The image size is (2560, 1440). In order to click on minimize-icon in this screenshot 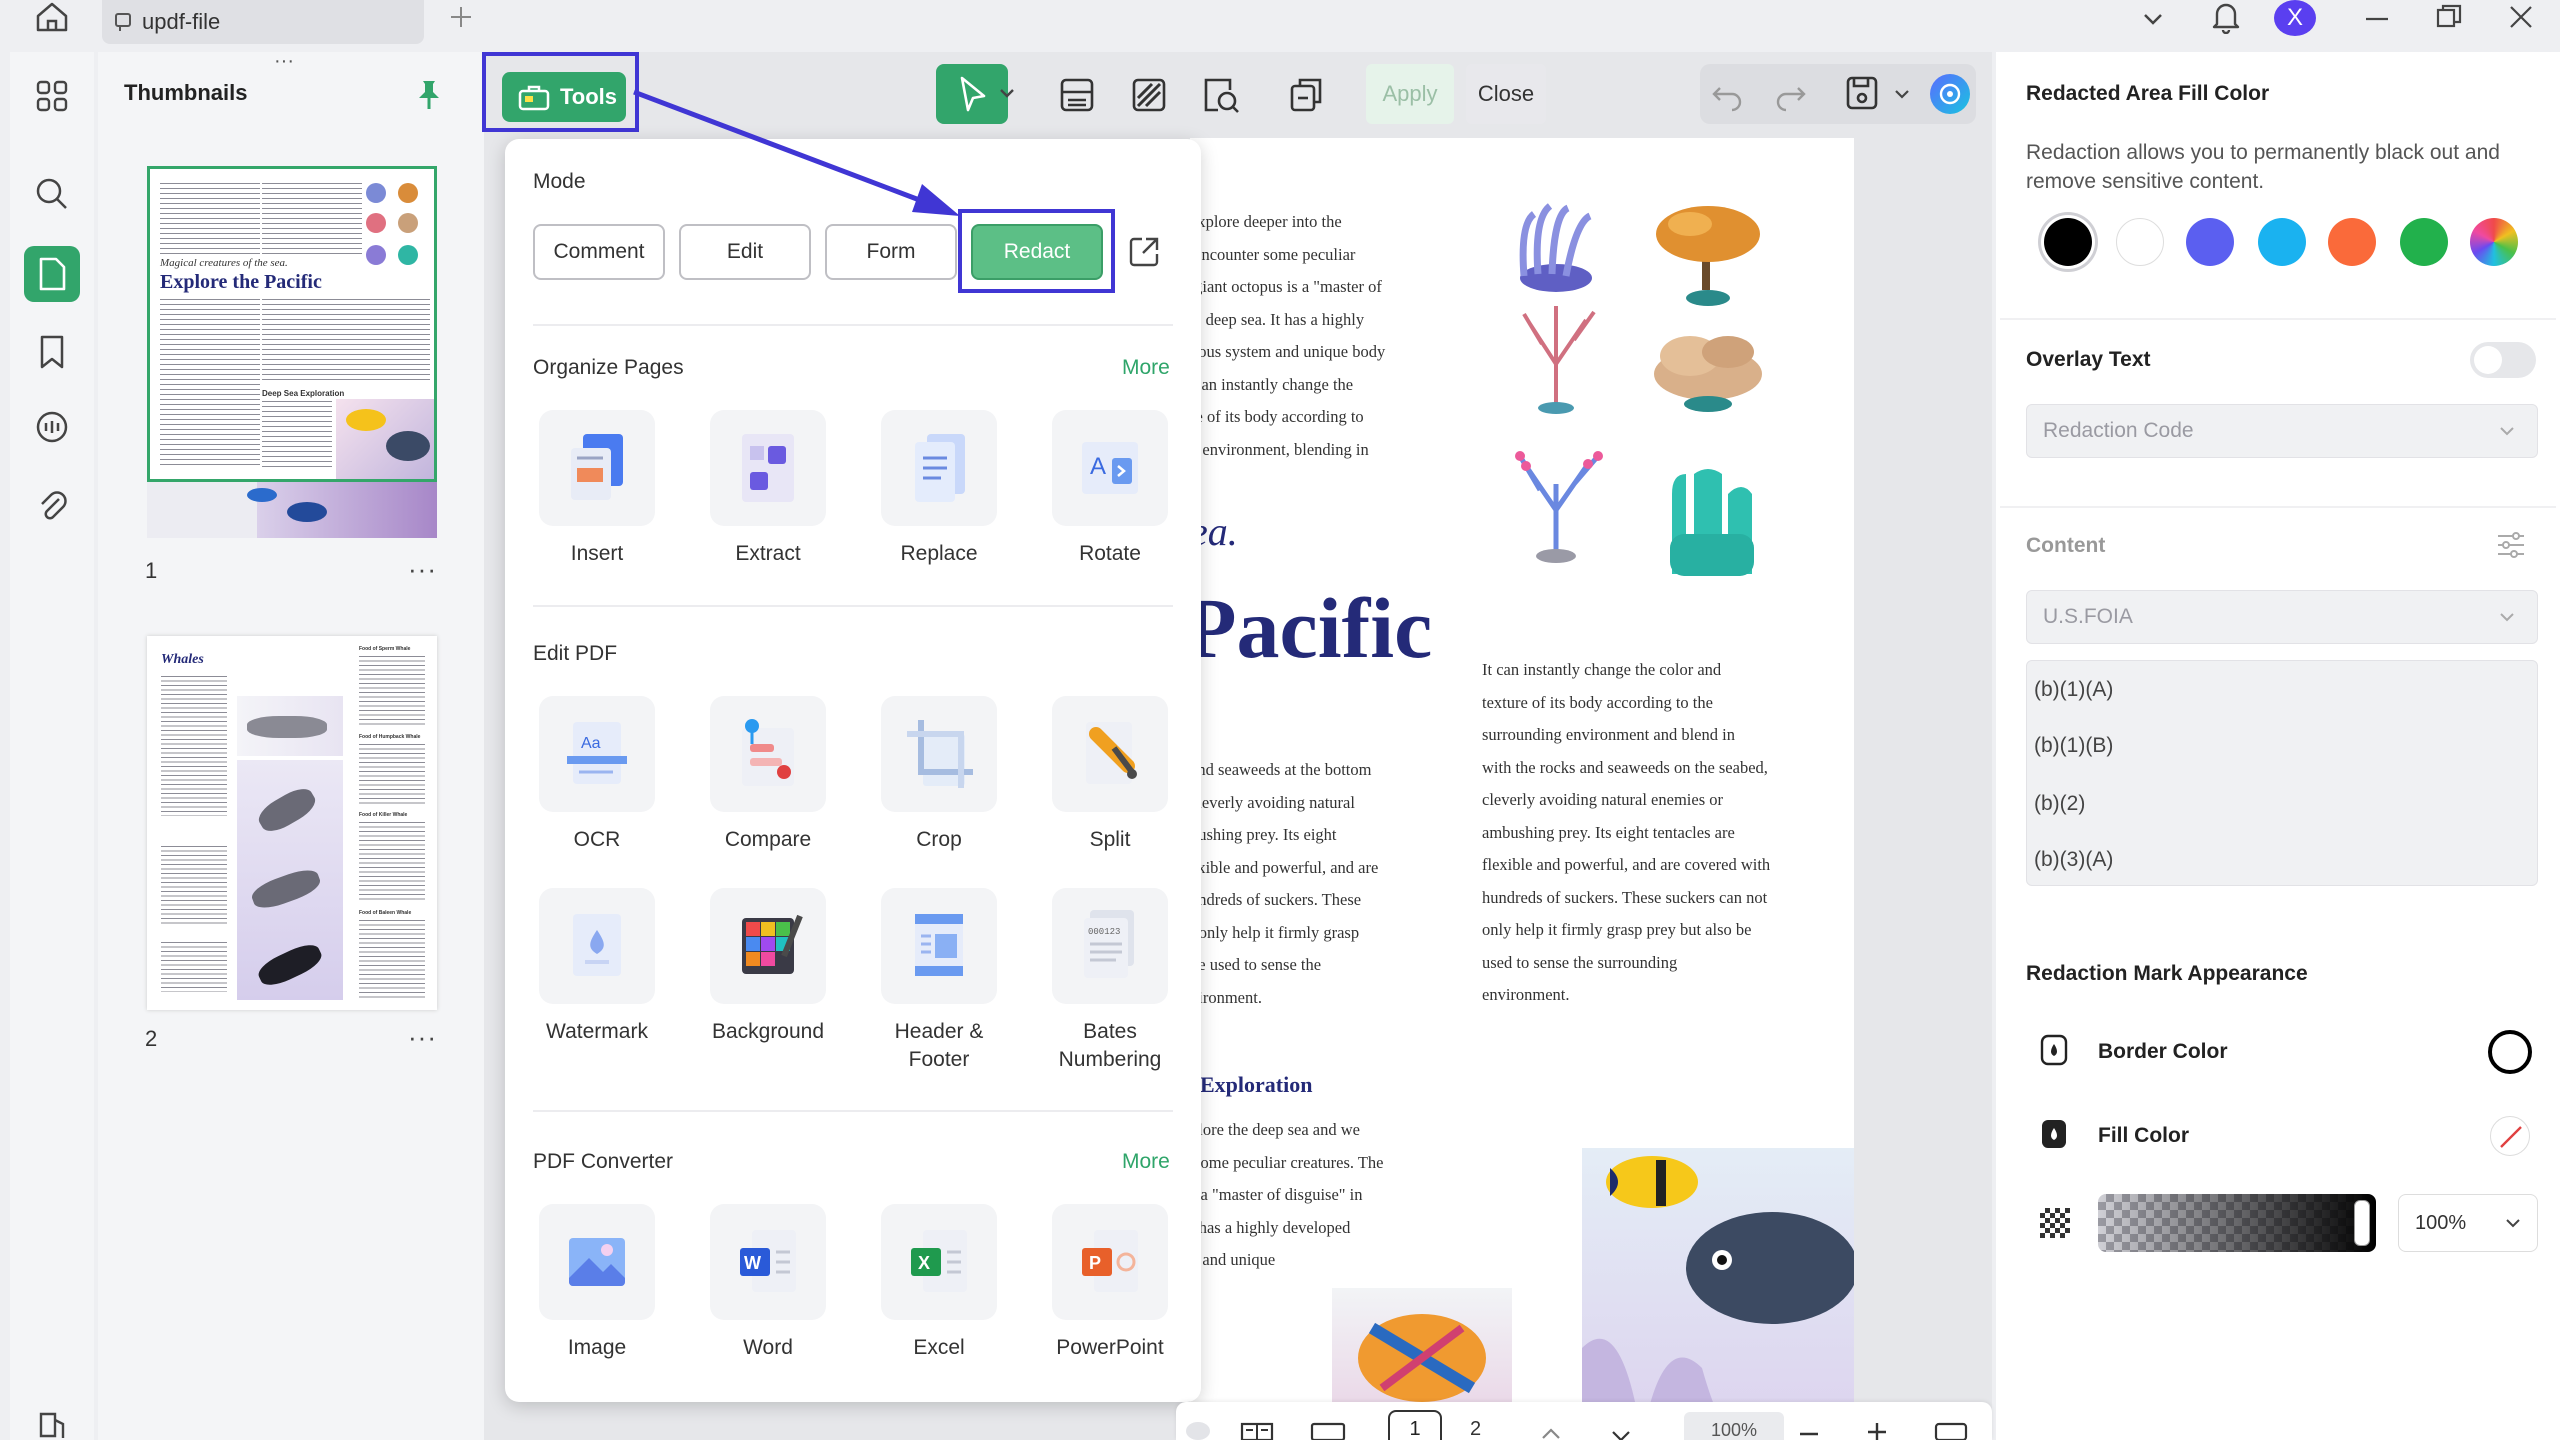, I will do `click(2377, 19)`.